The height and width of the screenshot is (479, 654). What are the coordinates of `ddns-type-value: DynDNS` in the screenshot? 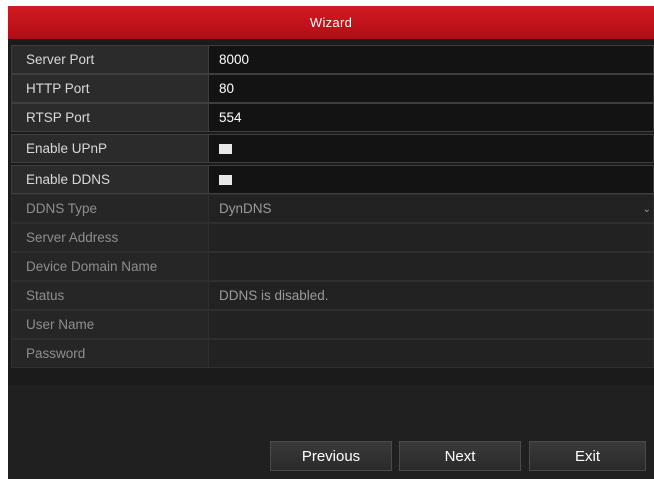 It's located at (245, 208).